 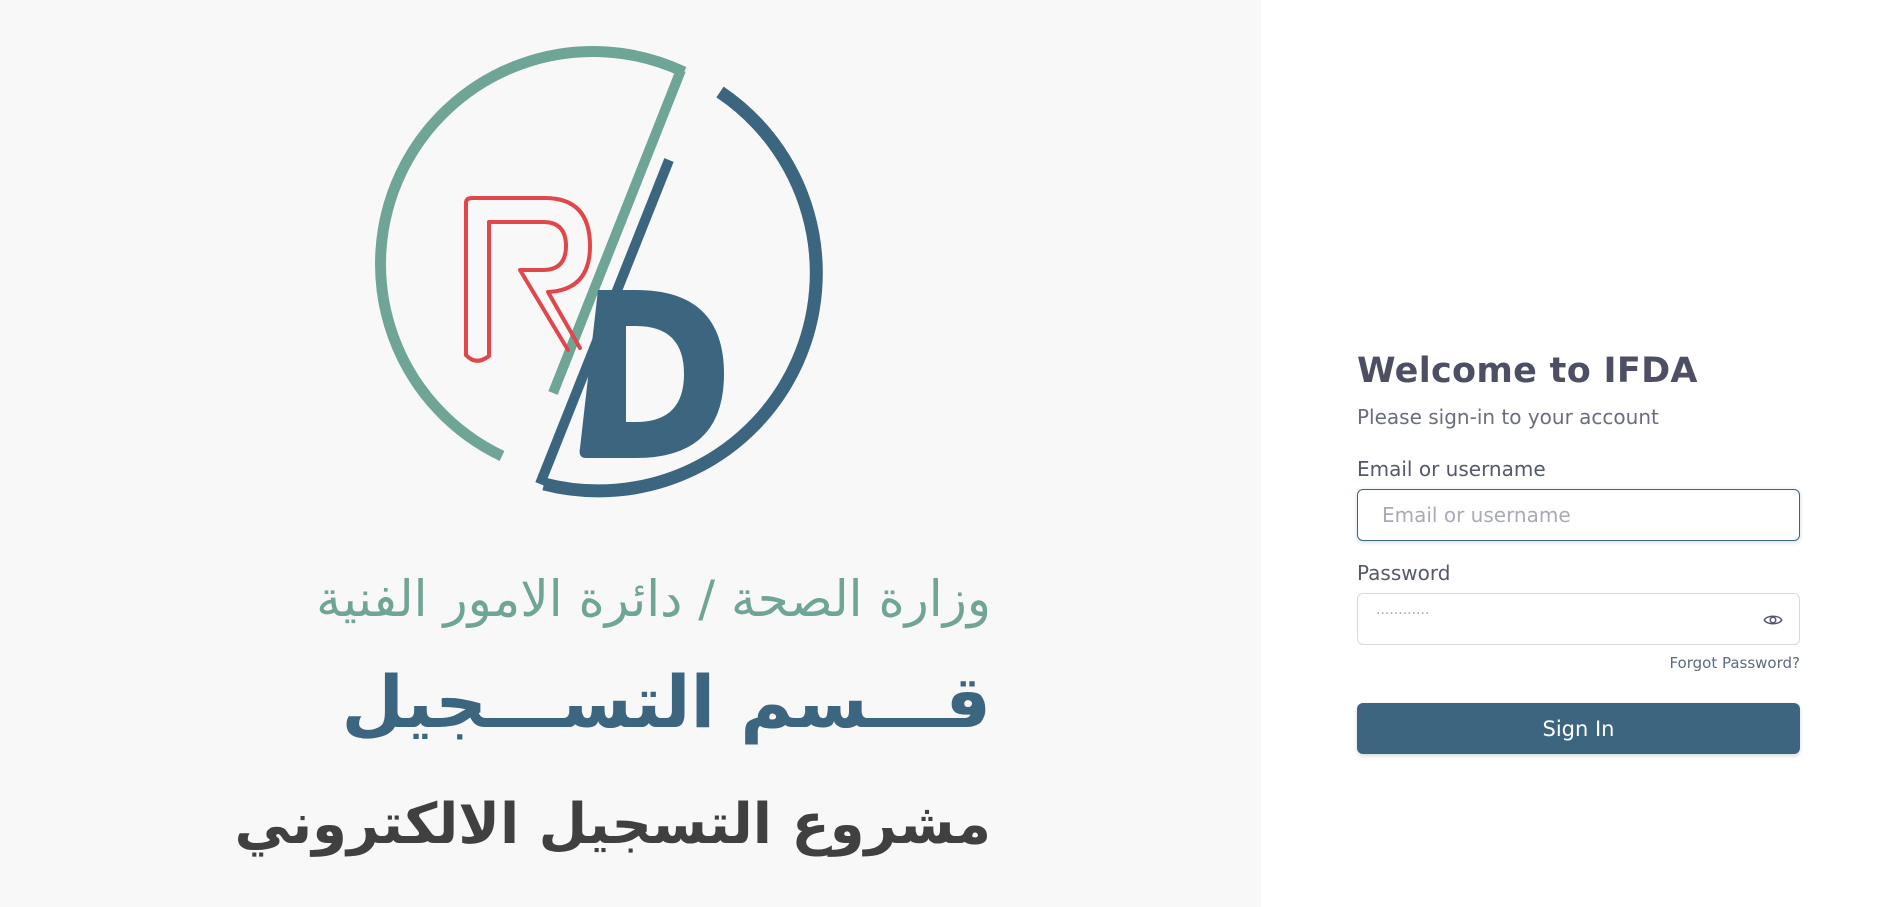 I want to click on email-field-wrapper, so click(x=1578, y=515).